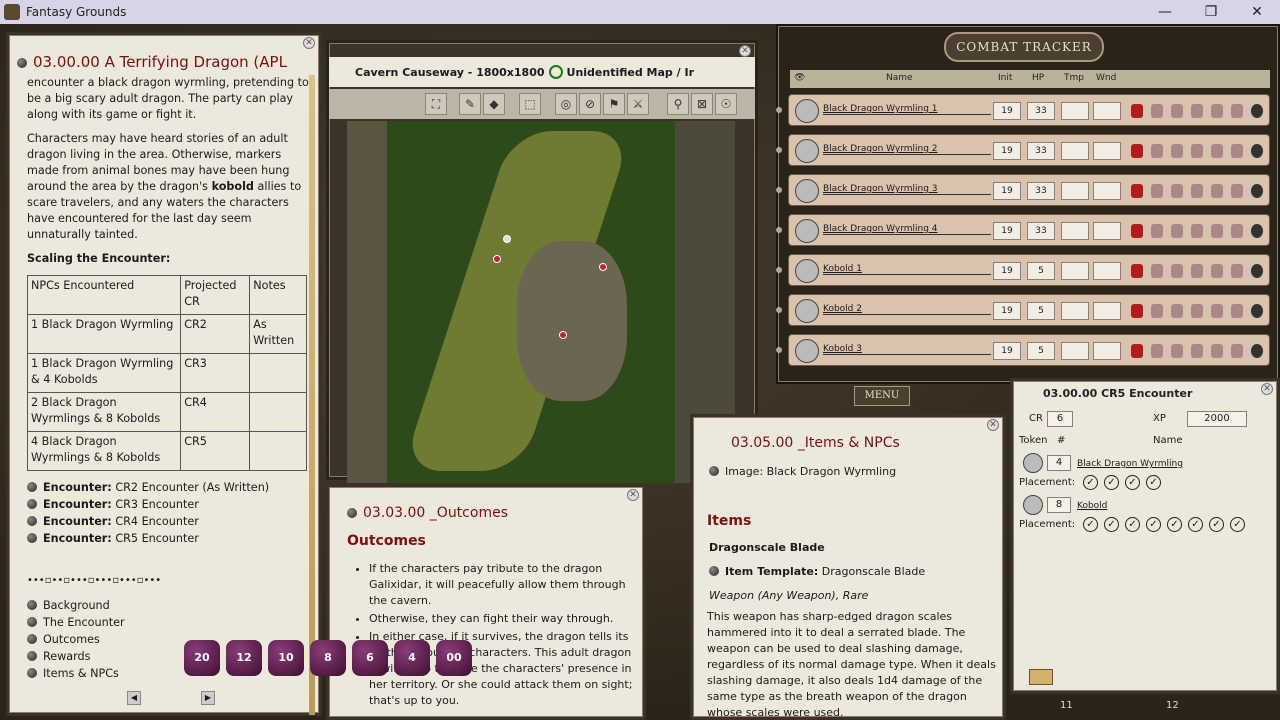  What do you see at coordinates (802, 471) in the screenshot?
I see `image-link: Image: Black Dragon Wyrmling` at bounding box center [802, 471].